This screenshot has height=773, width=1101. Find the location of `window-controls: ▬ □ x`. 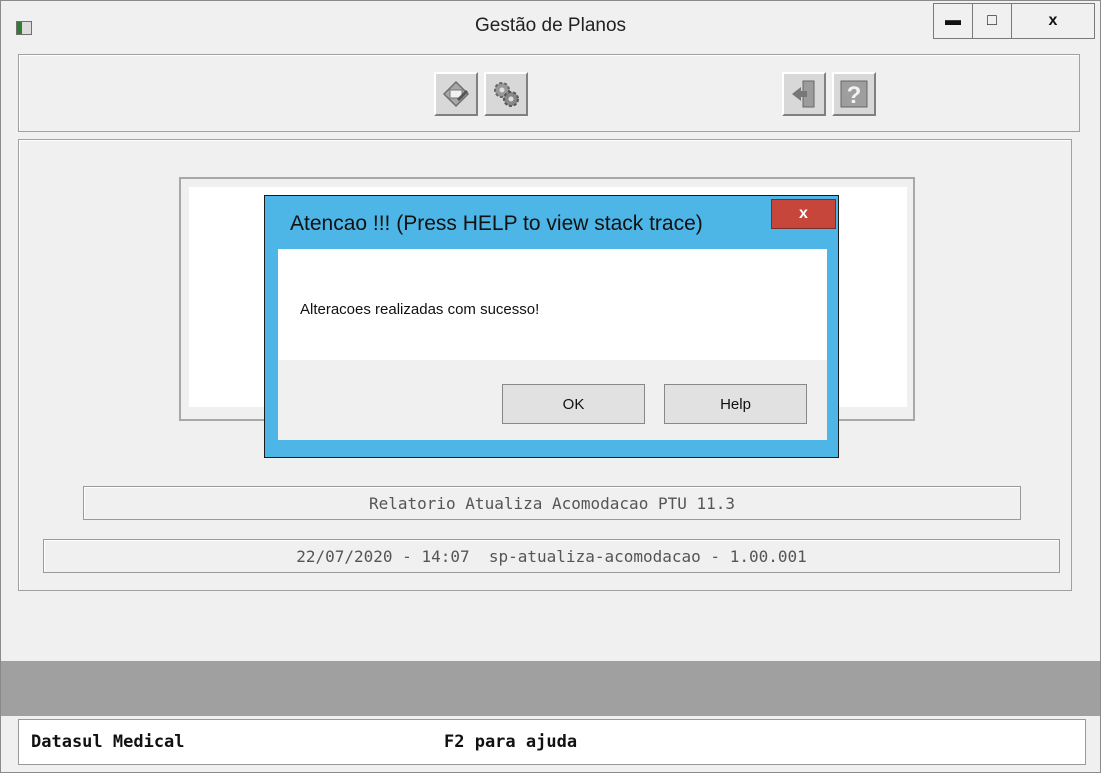

window-controls: ▬ □ x is located at coordinates (1014, 21).